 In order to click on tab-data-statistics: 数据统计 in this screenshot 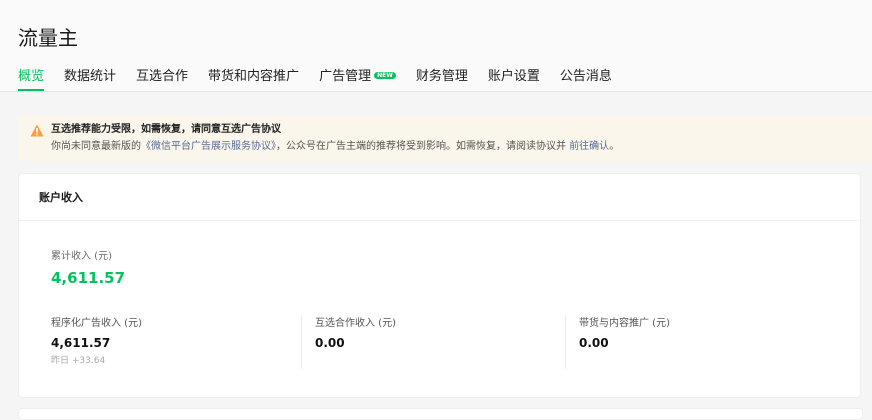, I will do `click(90, 78)`.